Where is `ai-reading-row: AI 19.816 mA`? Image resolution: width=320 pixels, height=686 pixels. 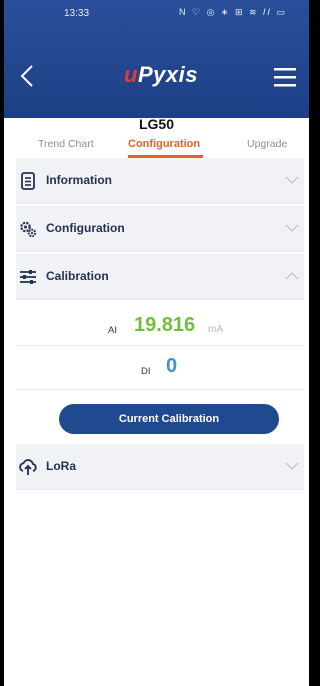 ai-reading-row: AI 19.816 mA is located at coordinates (160, 328).